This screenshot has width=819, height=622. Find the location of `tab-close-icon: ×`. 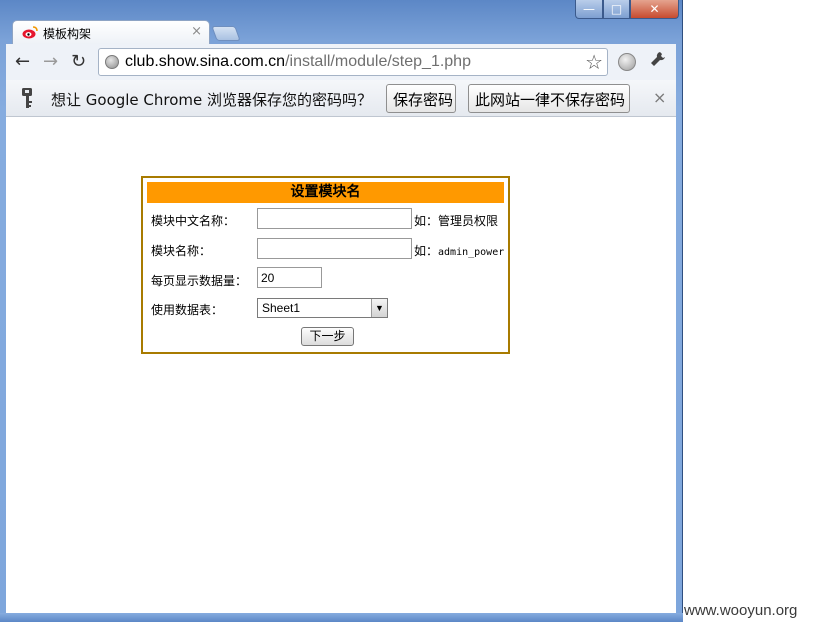

tab-close-icon: × is located at coordinates (196, 31).